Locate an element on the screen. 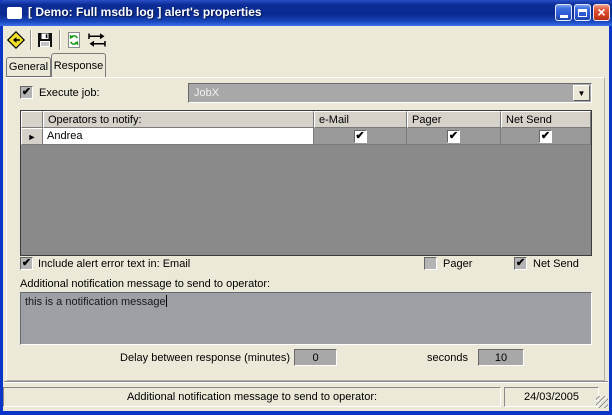 The height and width of the screenshot is (415, 612). maximize-button is located at coordinates (582, 12).